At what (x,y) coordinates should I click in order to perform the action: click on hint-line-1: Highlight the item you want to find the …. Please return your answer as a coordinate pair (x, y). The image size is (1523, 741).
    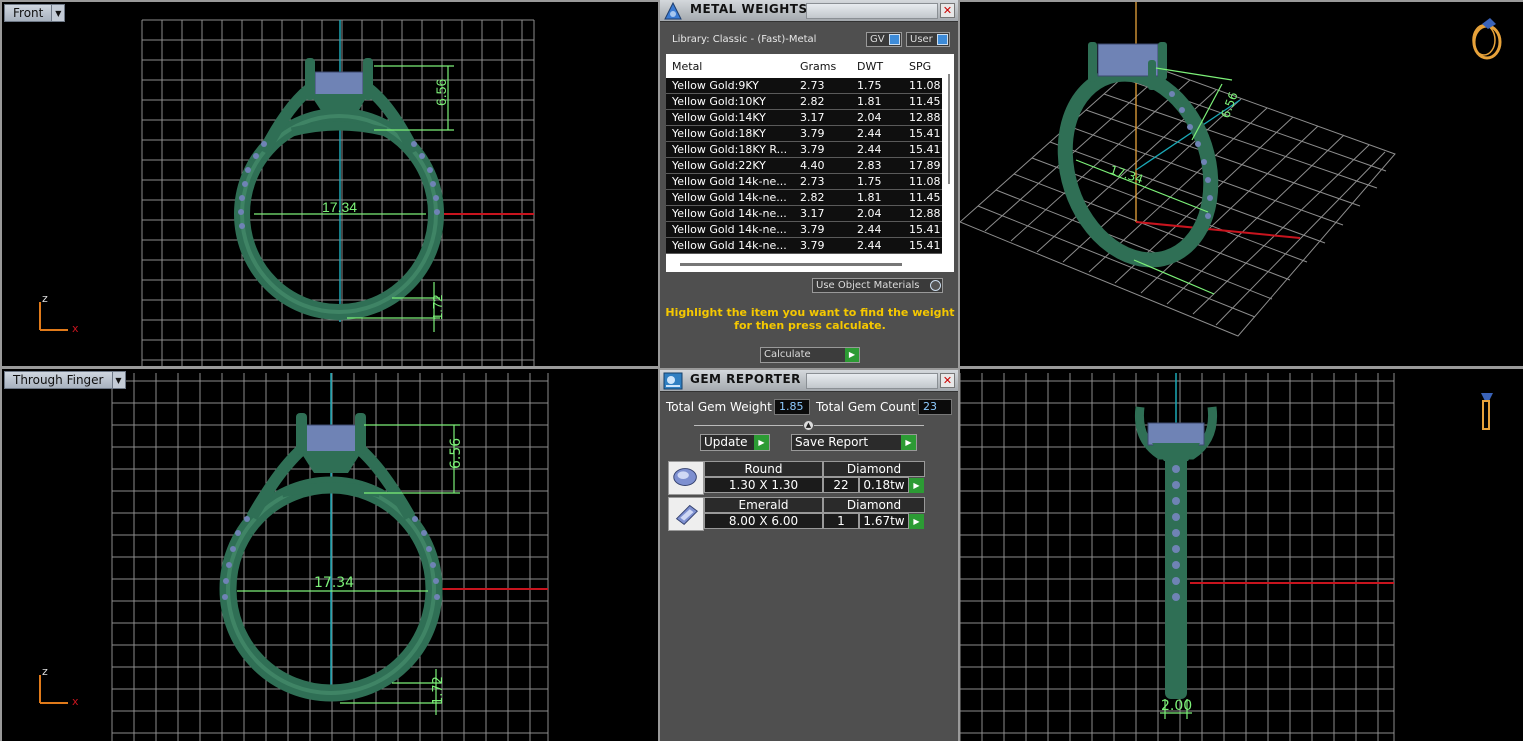
    Looking at the image, I should click on (810, 312).